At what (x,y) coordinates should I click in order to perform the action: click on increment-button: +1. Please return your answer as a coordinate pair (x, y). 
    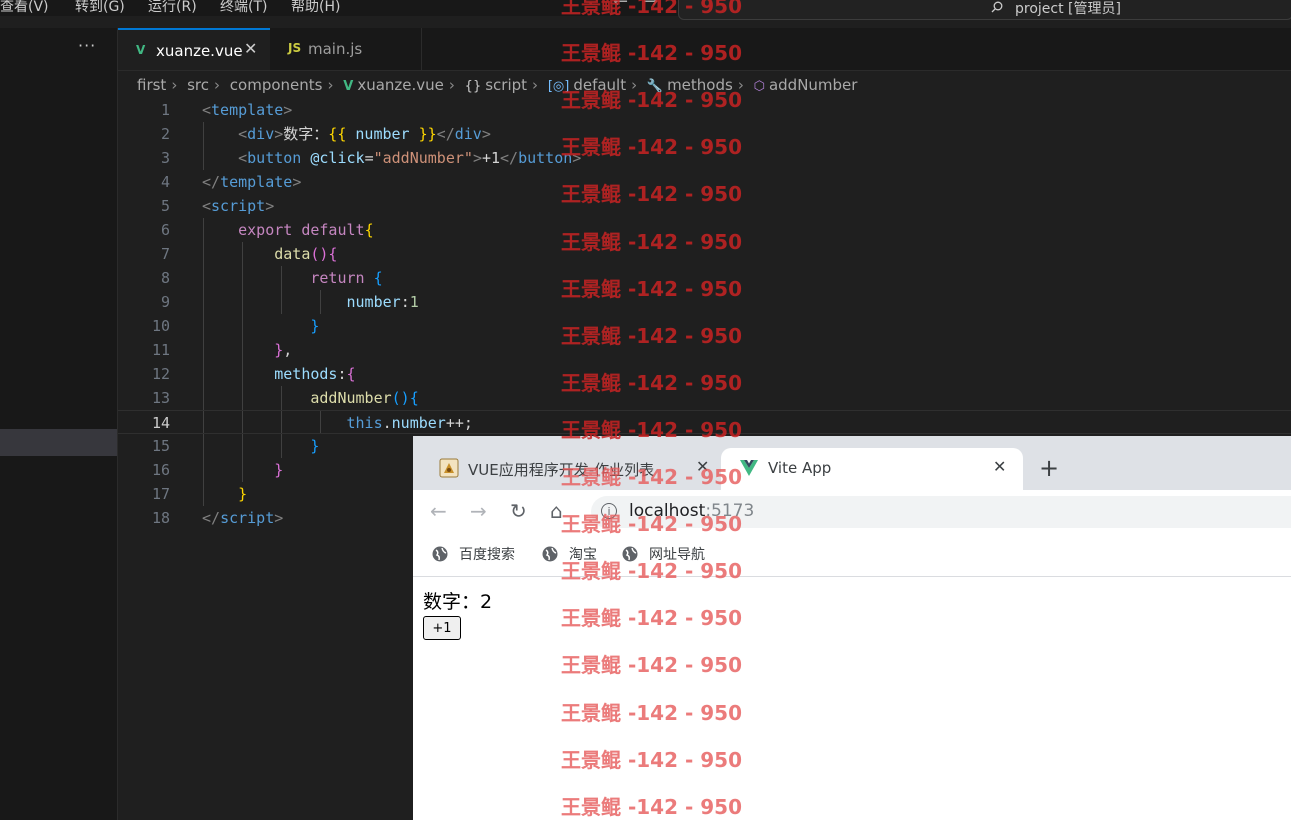
    Looking at the image, I should click on (442, 628).